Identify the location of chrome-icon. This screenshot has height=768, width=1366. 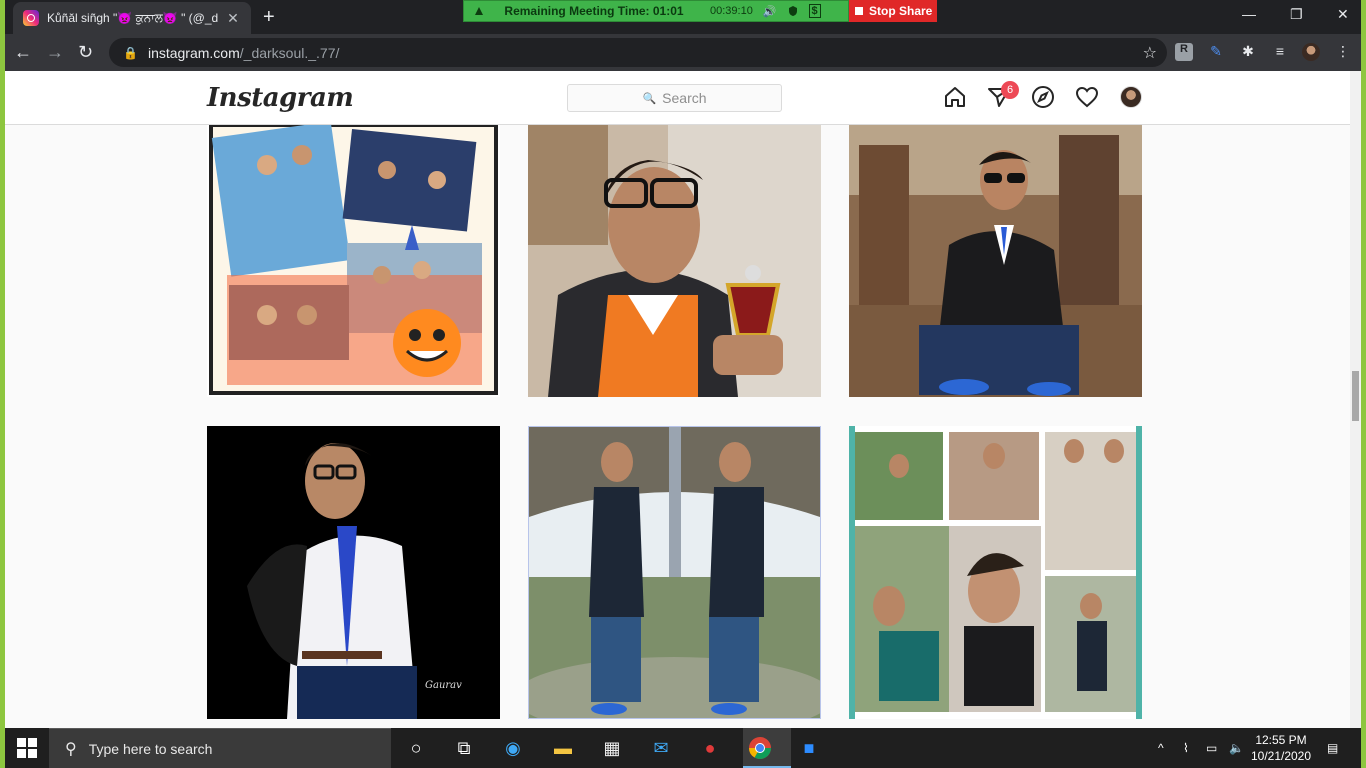
(760, 748).